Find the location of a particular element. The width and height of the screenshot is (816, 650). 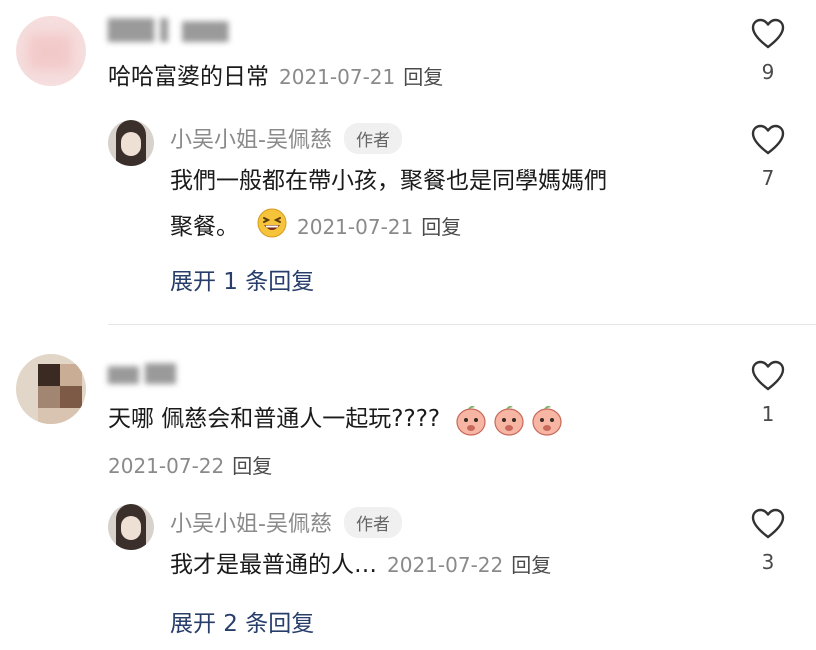

expand-replies-link: 展开 1 条回复 is located at coordinates (242, 279).